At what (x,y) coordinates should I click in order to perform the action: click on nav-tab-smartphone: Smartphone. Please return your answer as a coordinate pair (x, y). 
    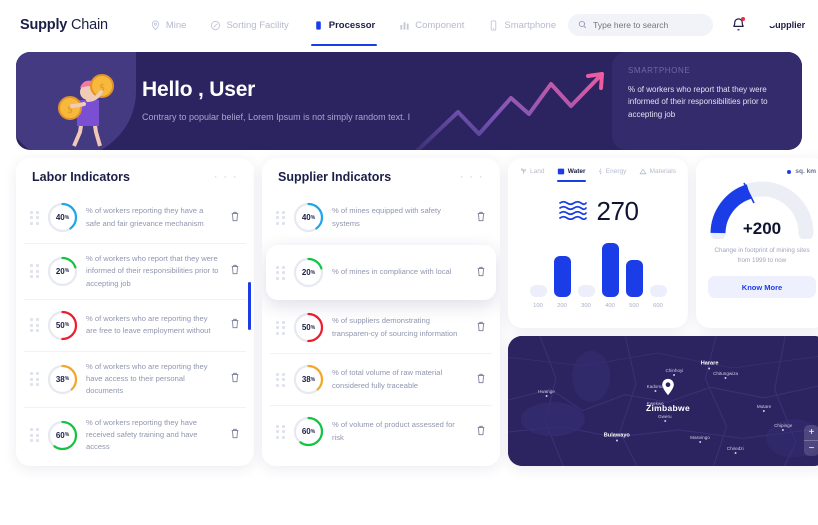
    Looking at the image, I should click on (522, 25).